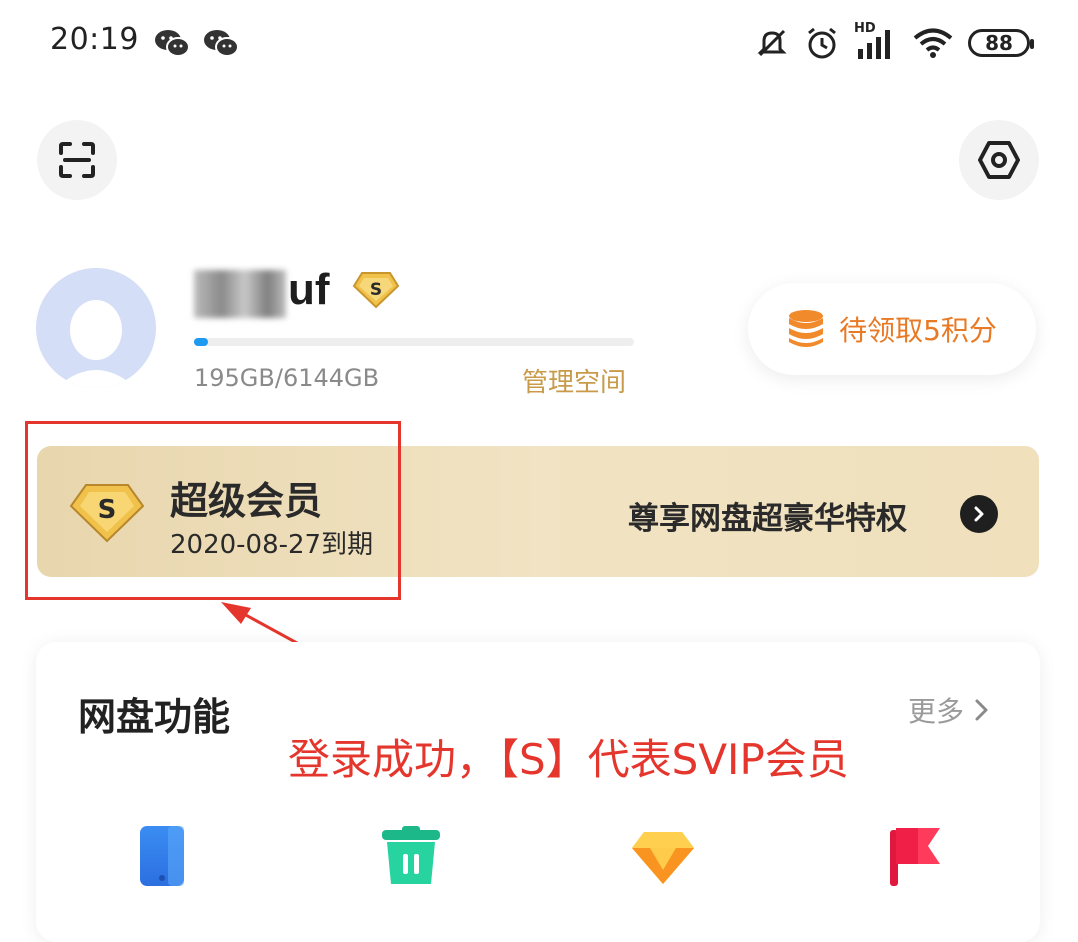 The height and width of the screenshot is (942, 1078). What do you see at coordinates (806, 328) in the screenshot?
I see `coins-icon` at bounding box center [806, 328].